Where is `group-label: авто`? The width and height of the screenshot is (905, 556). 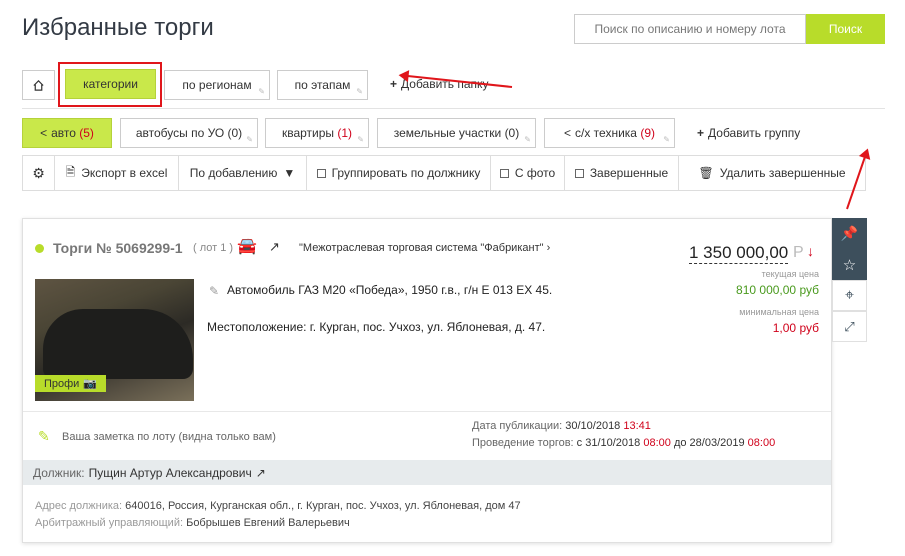
group-label: авто is located at coordinates (63, 133).